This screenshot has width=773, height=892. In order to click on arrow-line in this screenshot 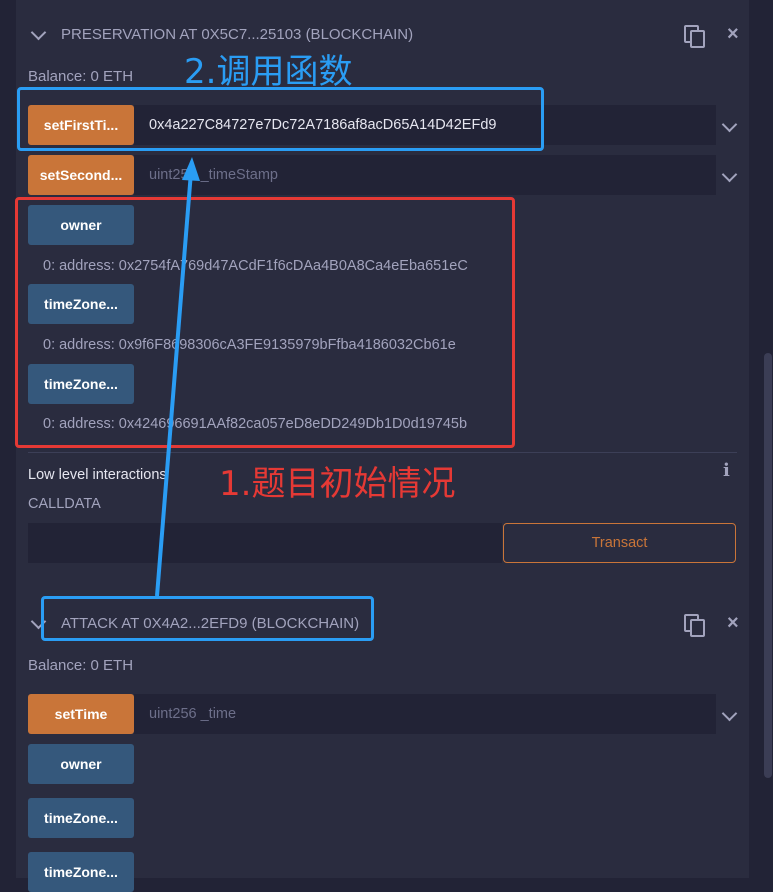, I will do `click(174, 384)`.